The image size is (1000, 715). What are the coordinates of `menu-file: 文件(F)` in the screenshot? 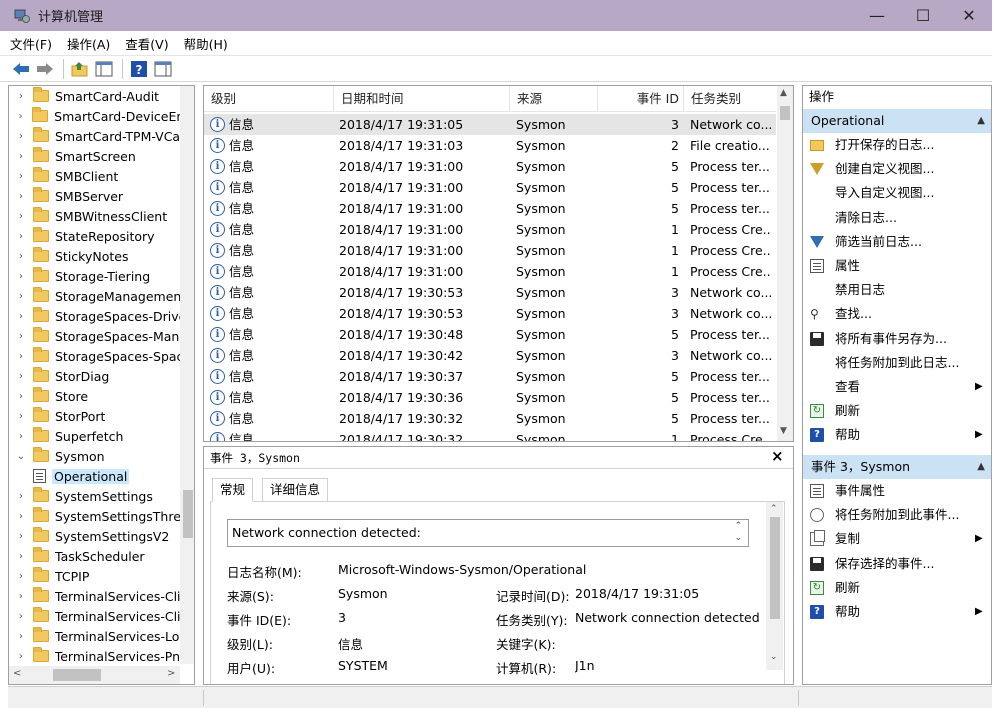 It's located at (31, 43).